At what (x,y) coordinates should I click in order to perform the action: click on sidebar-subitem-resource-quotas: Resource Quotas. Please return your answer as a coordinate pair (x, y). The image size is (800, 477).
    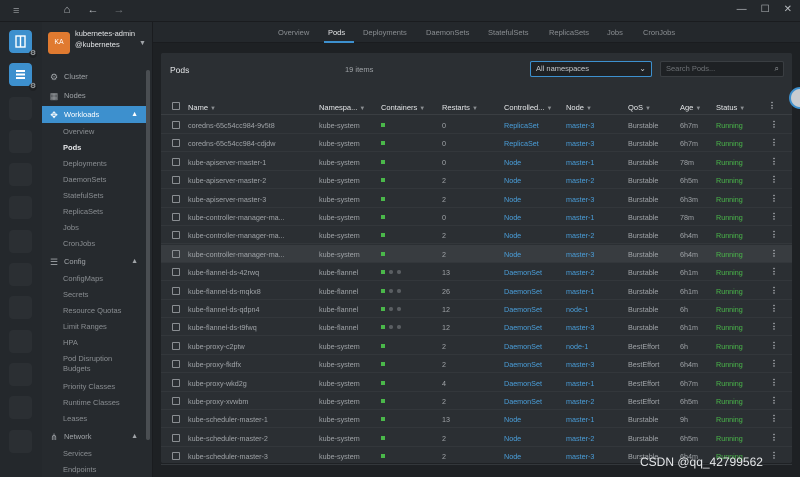
    Looking at the image, I should click on (92, 311).